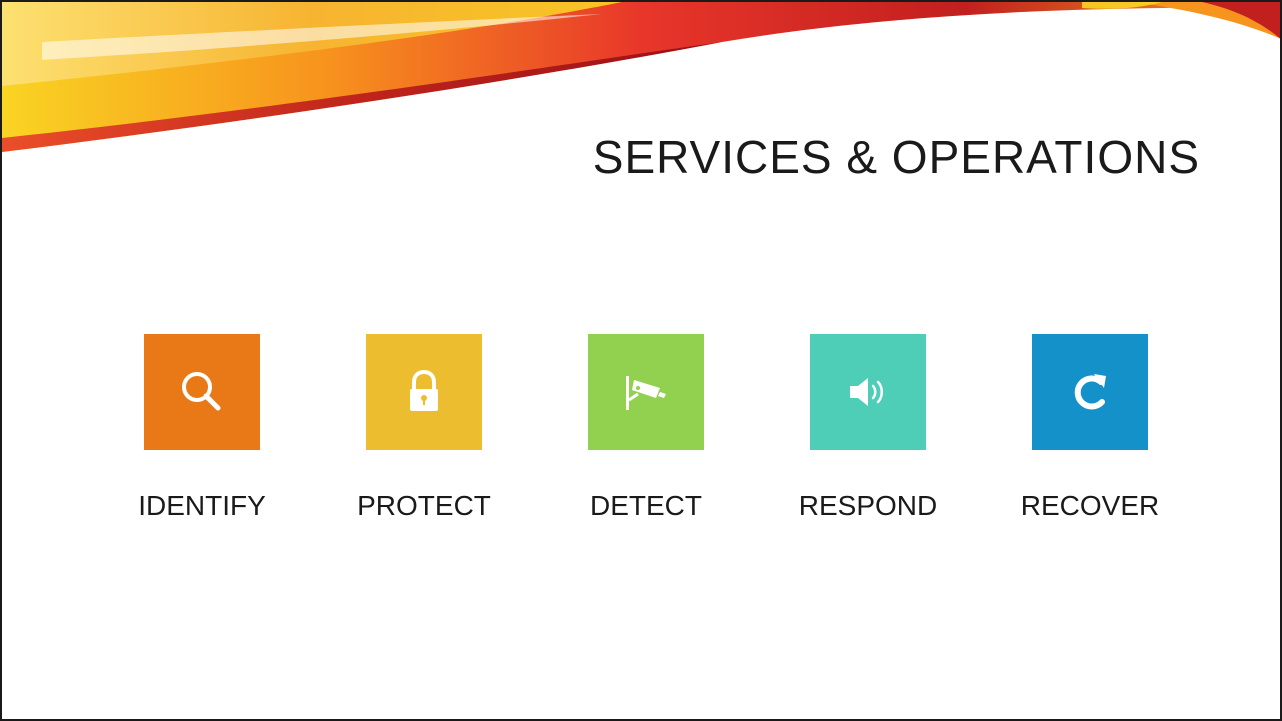 This screenshot has height=721, width=1282. I want to click on slide-title: SERVICES & OPERATIONS, so click(896, 157).